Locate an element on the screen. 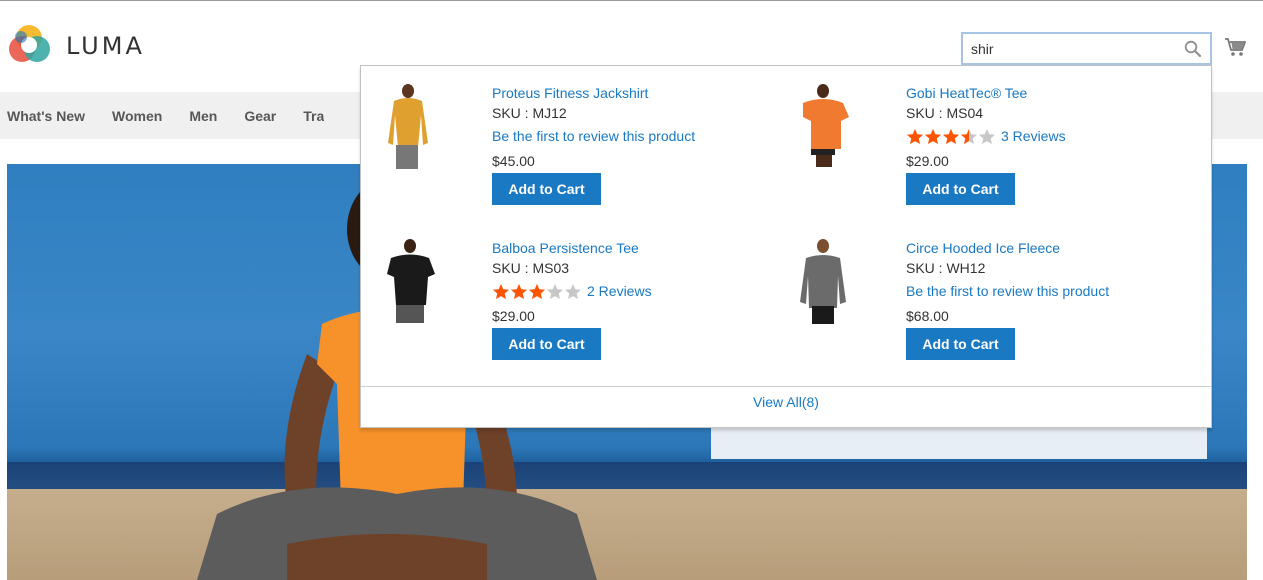 This screenshot has height=580, width=1263. logo-text: LUMA is located at coordinates (105, 45).